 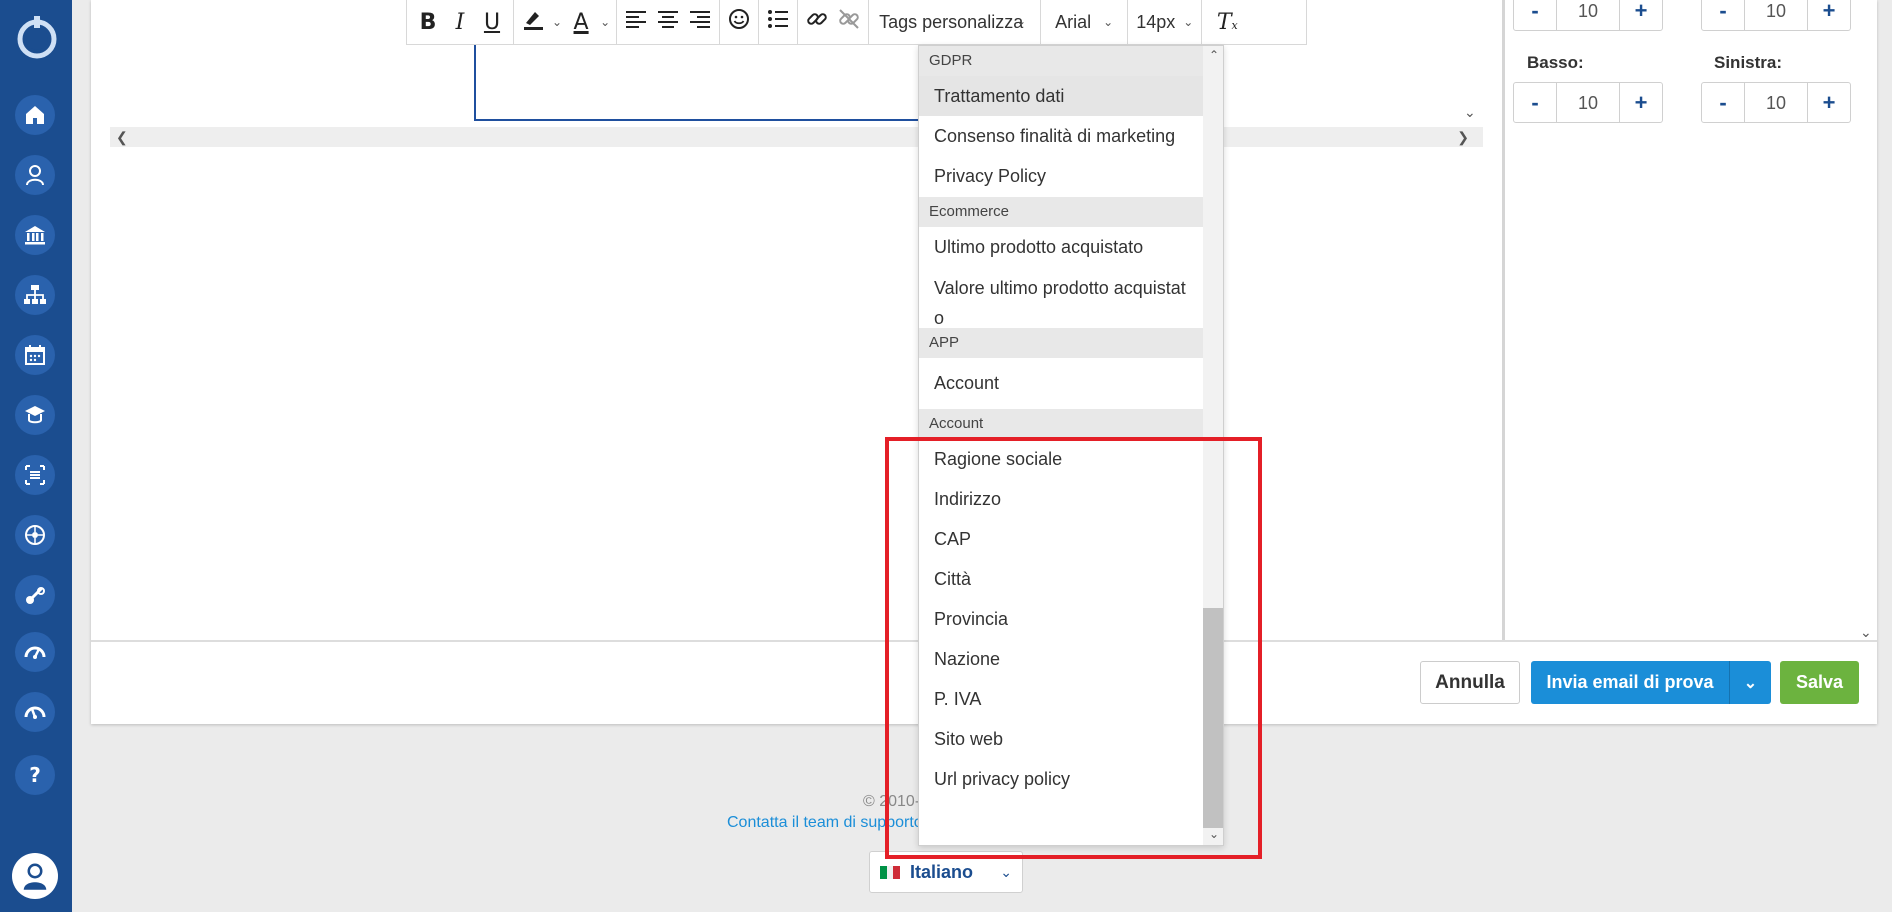 I want to click on home-icon, so click(x=35, y=115).